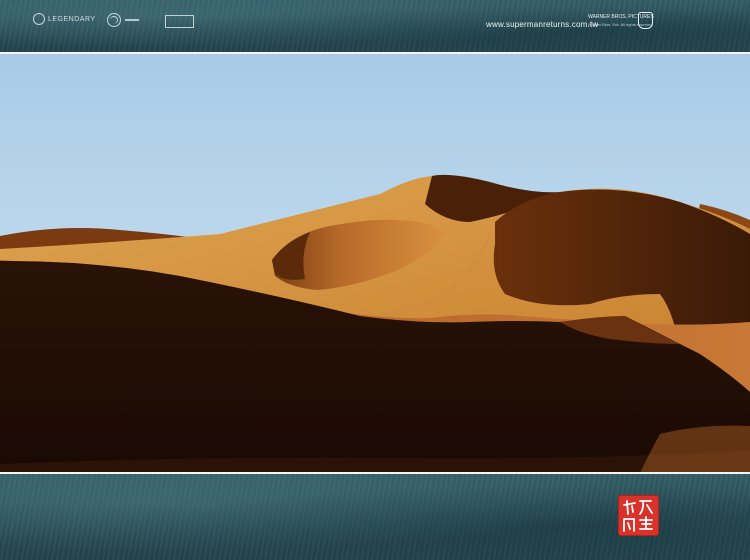 The height and width of the screenshot is (560, 750). I want to click on red-seal-stamp, so click(638, 515).